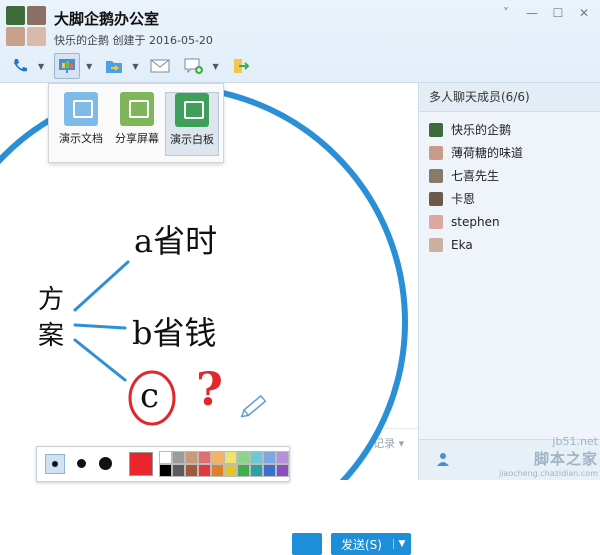 Image resolution: width=600 pixels, height=555 pixels. I want to click on menu-item-label: 演示文档, so click(81, 138).